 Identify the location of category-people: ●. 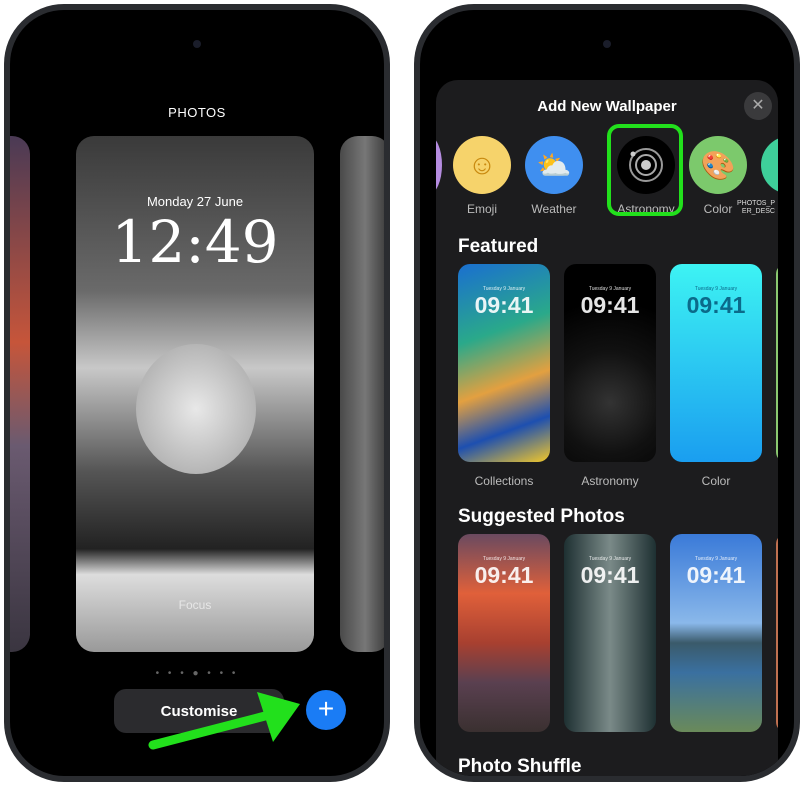
(769, 165).